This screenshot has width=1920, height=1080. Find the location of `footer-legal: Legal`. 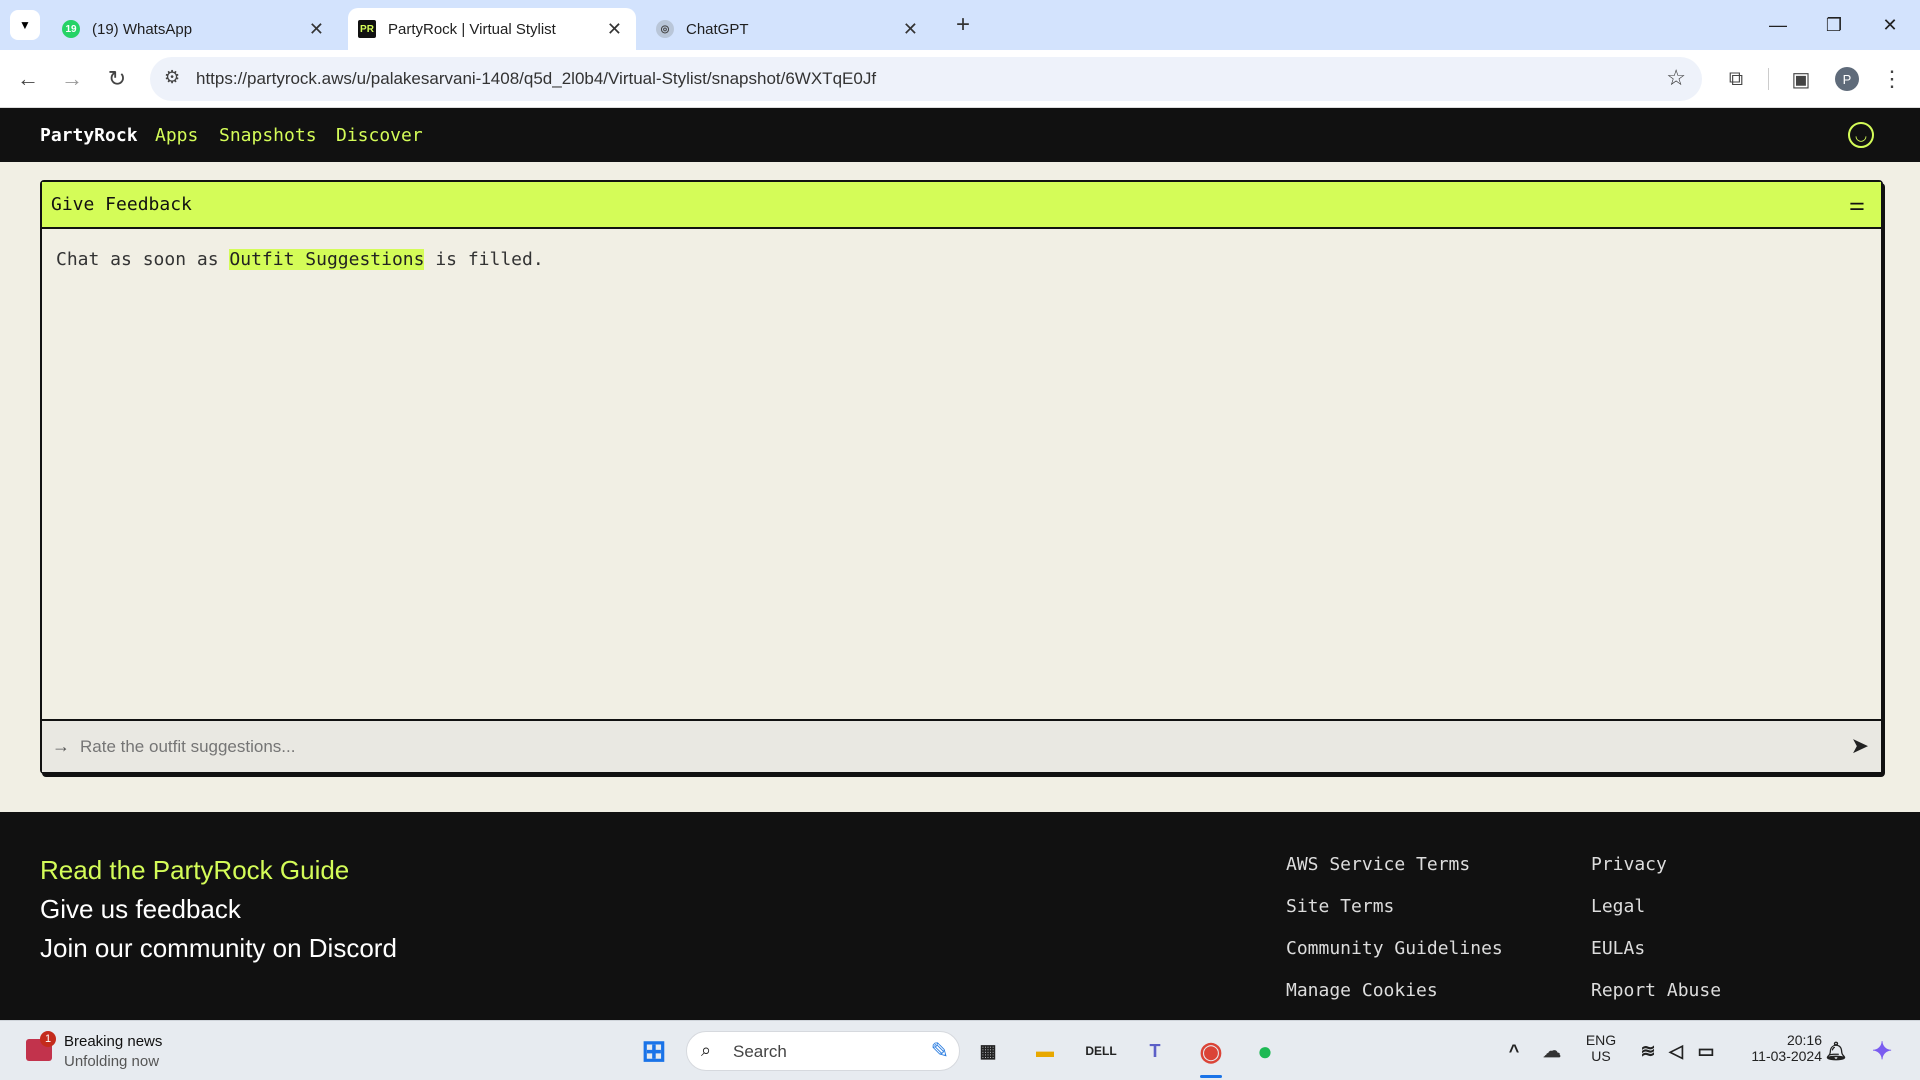

footer-legal: Legal is located at coordinates (1618, 906).